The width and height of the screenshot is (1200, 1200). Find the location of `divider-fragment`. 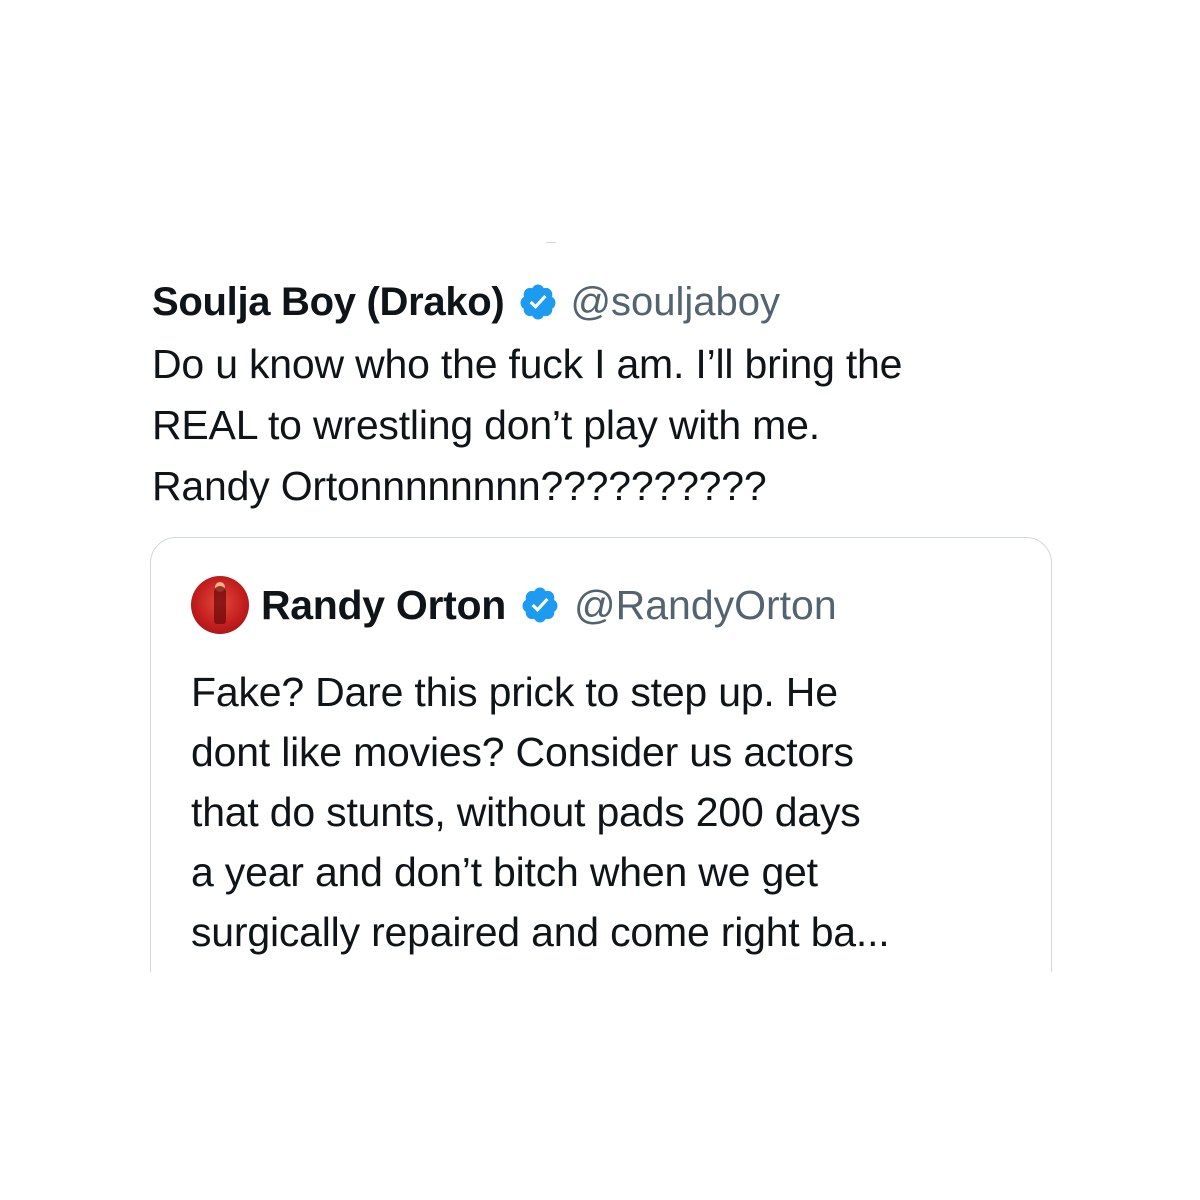

divider-fragment is located at coordinates (551, 242).